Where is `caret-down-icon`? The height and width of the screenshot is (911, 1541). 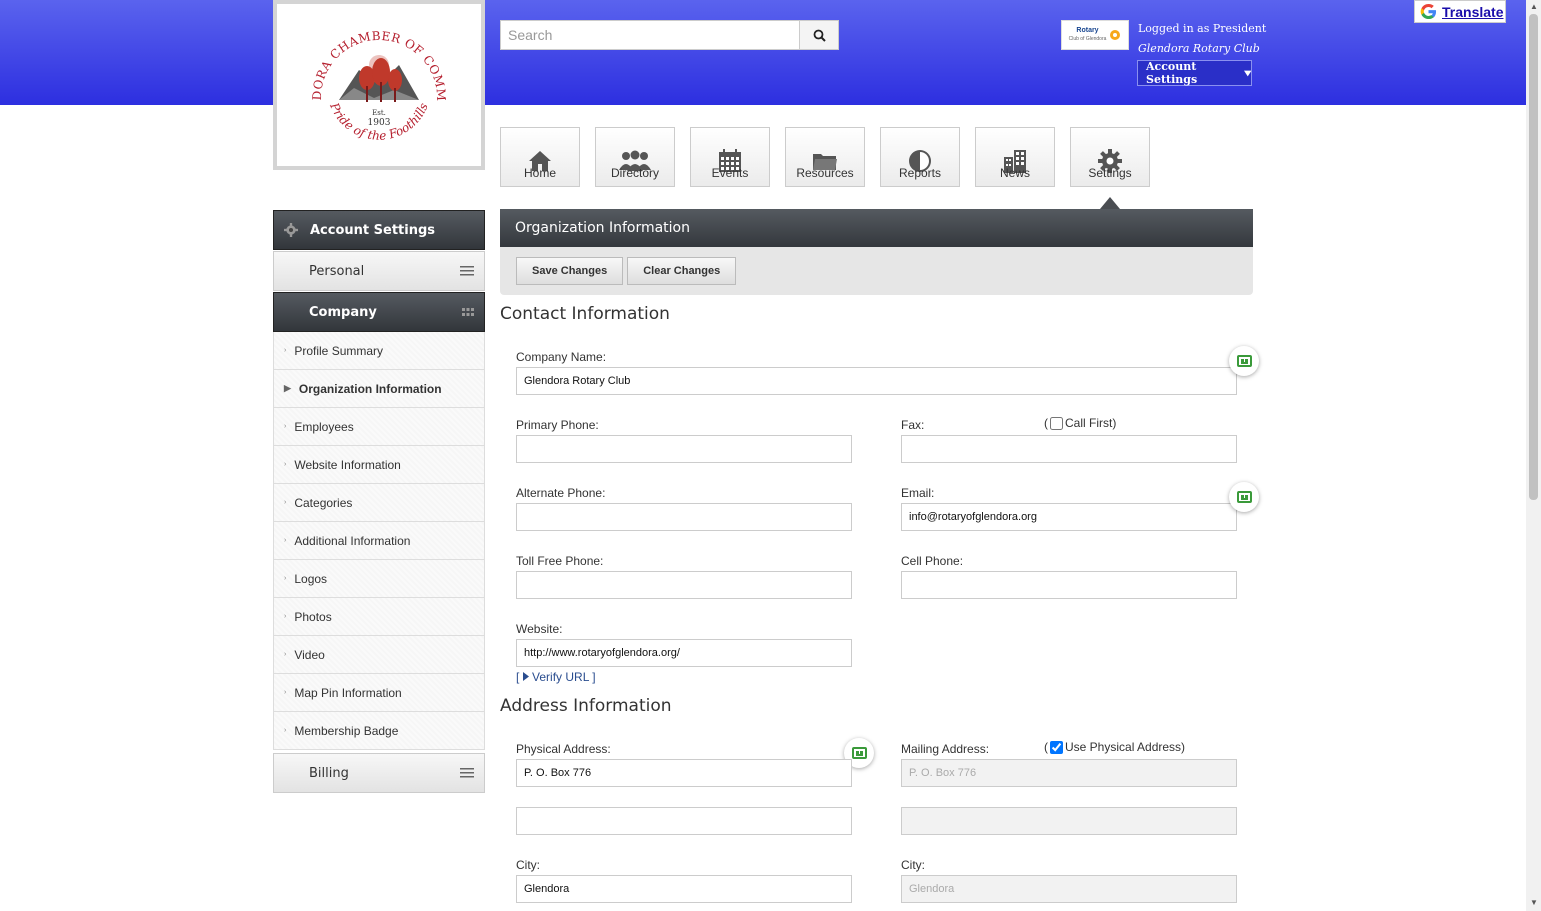 caret-down-icon is located at coordinates (1247, 73).